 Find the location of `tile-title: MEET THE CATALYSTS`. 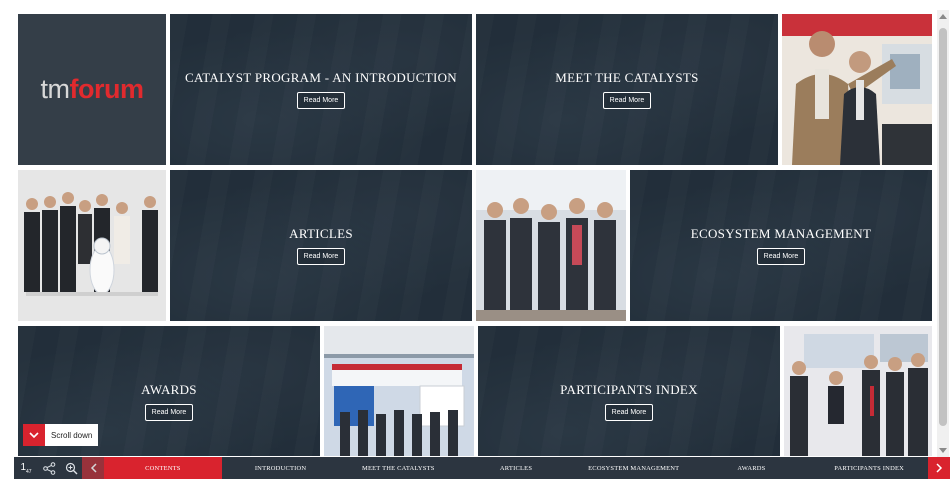

tile-title: MEET THE CATALYSTS is located at coordinates (627, 77).